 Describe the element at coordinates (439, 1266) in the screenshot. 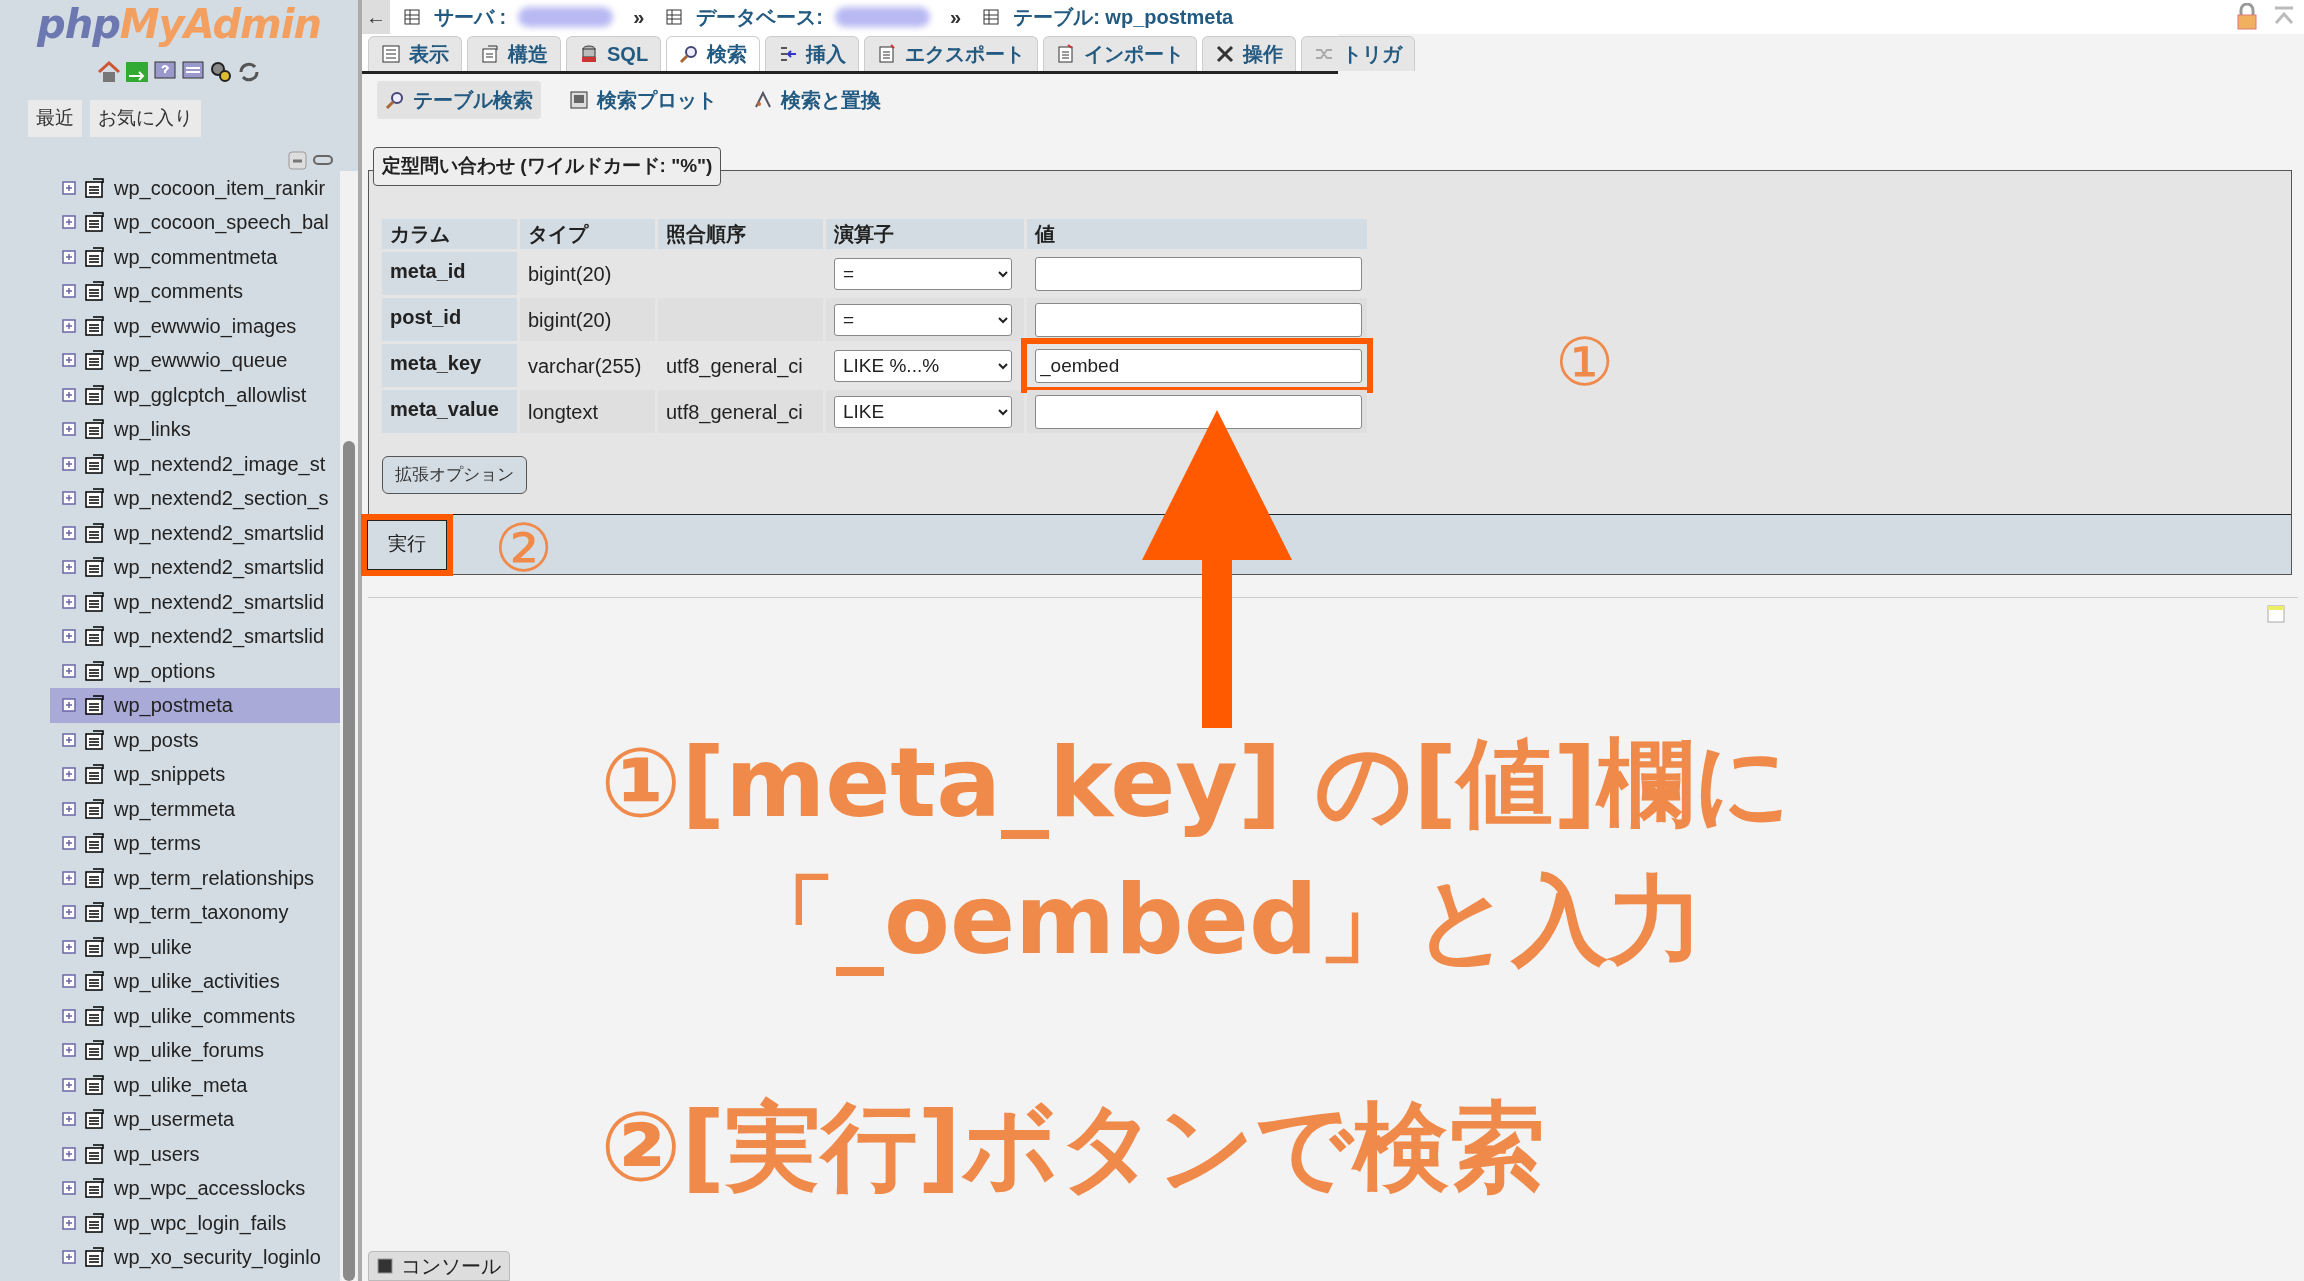

I see `console-tab: コンソール` at that location.